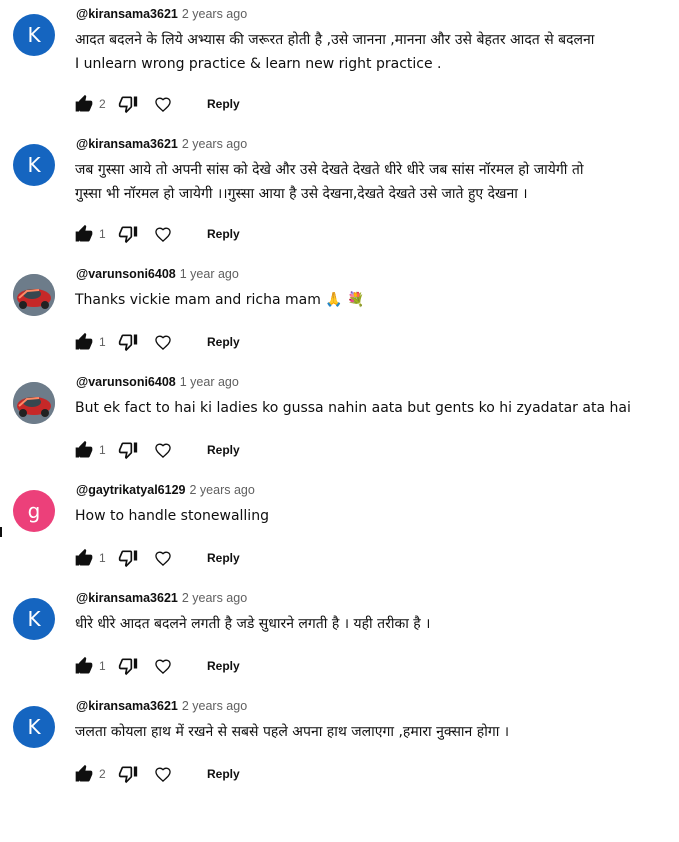  What do you see at coordinates (172, 516) in the screenshot?
I see `comment-text: How to handle stonewalling` at bounding box center [172, 516].